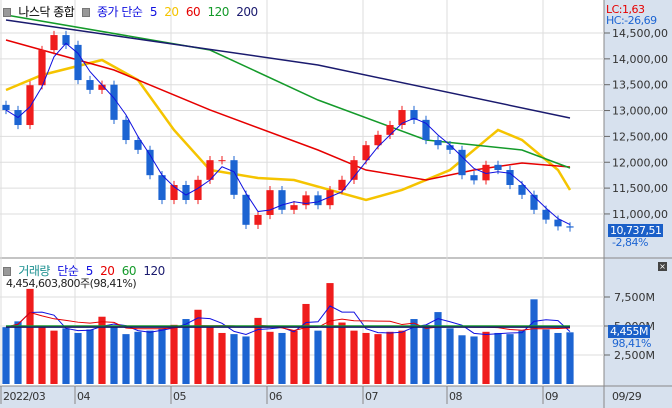 The image size is (672, 408). I want to click on price-tick-label: 11,500,00, so click(640, 188).